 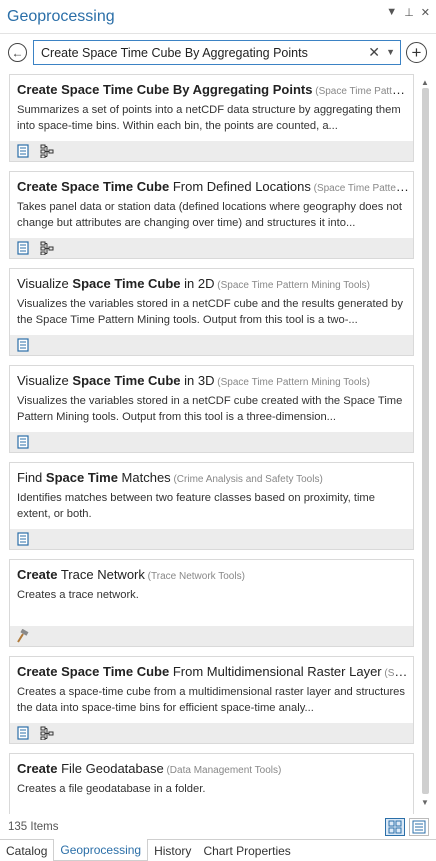 I want to click on tab-chart-properties: Chart Properties, so click(x=246, y=850).